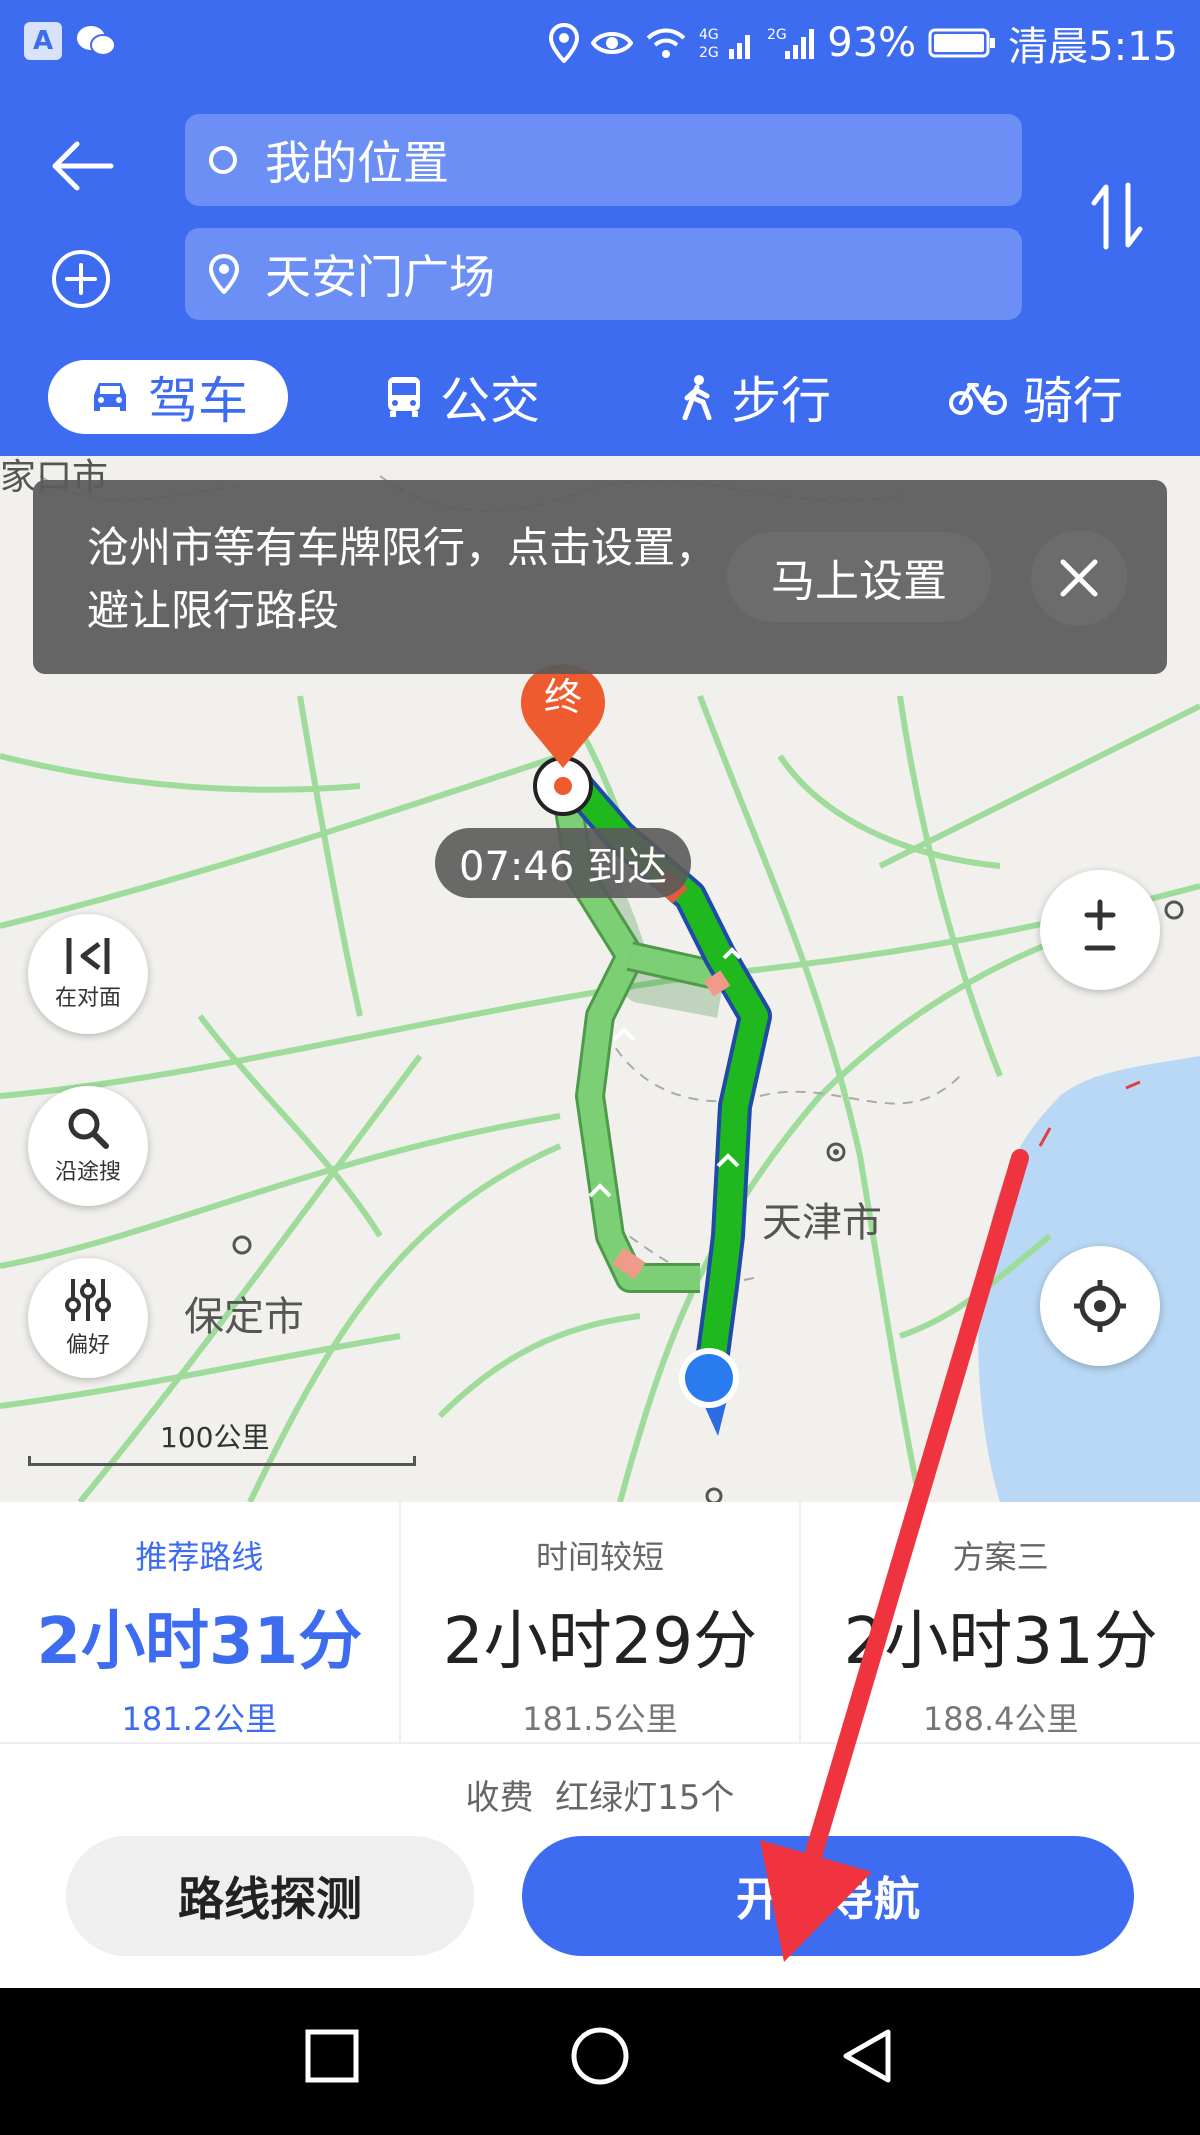  Describe the element at coordinates (600, 1642) in the screenshot. I see `route-time: 2小时29分` at that location.